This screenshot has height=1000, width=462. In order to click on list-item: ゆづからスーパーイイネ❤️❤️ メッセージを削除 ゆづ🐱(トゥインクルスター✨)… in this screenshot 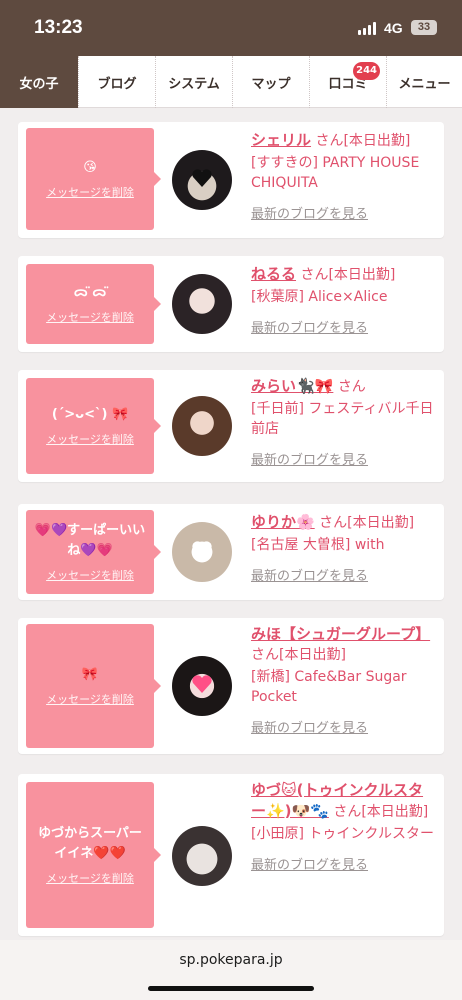, I will do `click(231, 855)`.